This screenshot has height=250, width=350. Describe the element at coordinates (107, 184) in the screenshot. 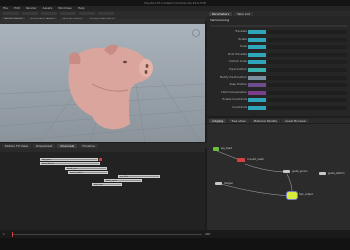

I see `clip-item: idle_loop` at that location.